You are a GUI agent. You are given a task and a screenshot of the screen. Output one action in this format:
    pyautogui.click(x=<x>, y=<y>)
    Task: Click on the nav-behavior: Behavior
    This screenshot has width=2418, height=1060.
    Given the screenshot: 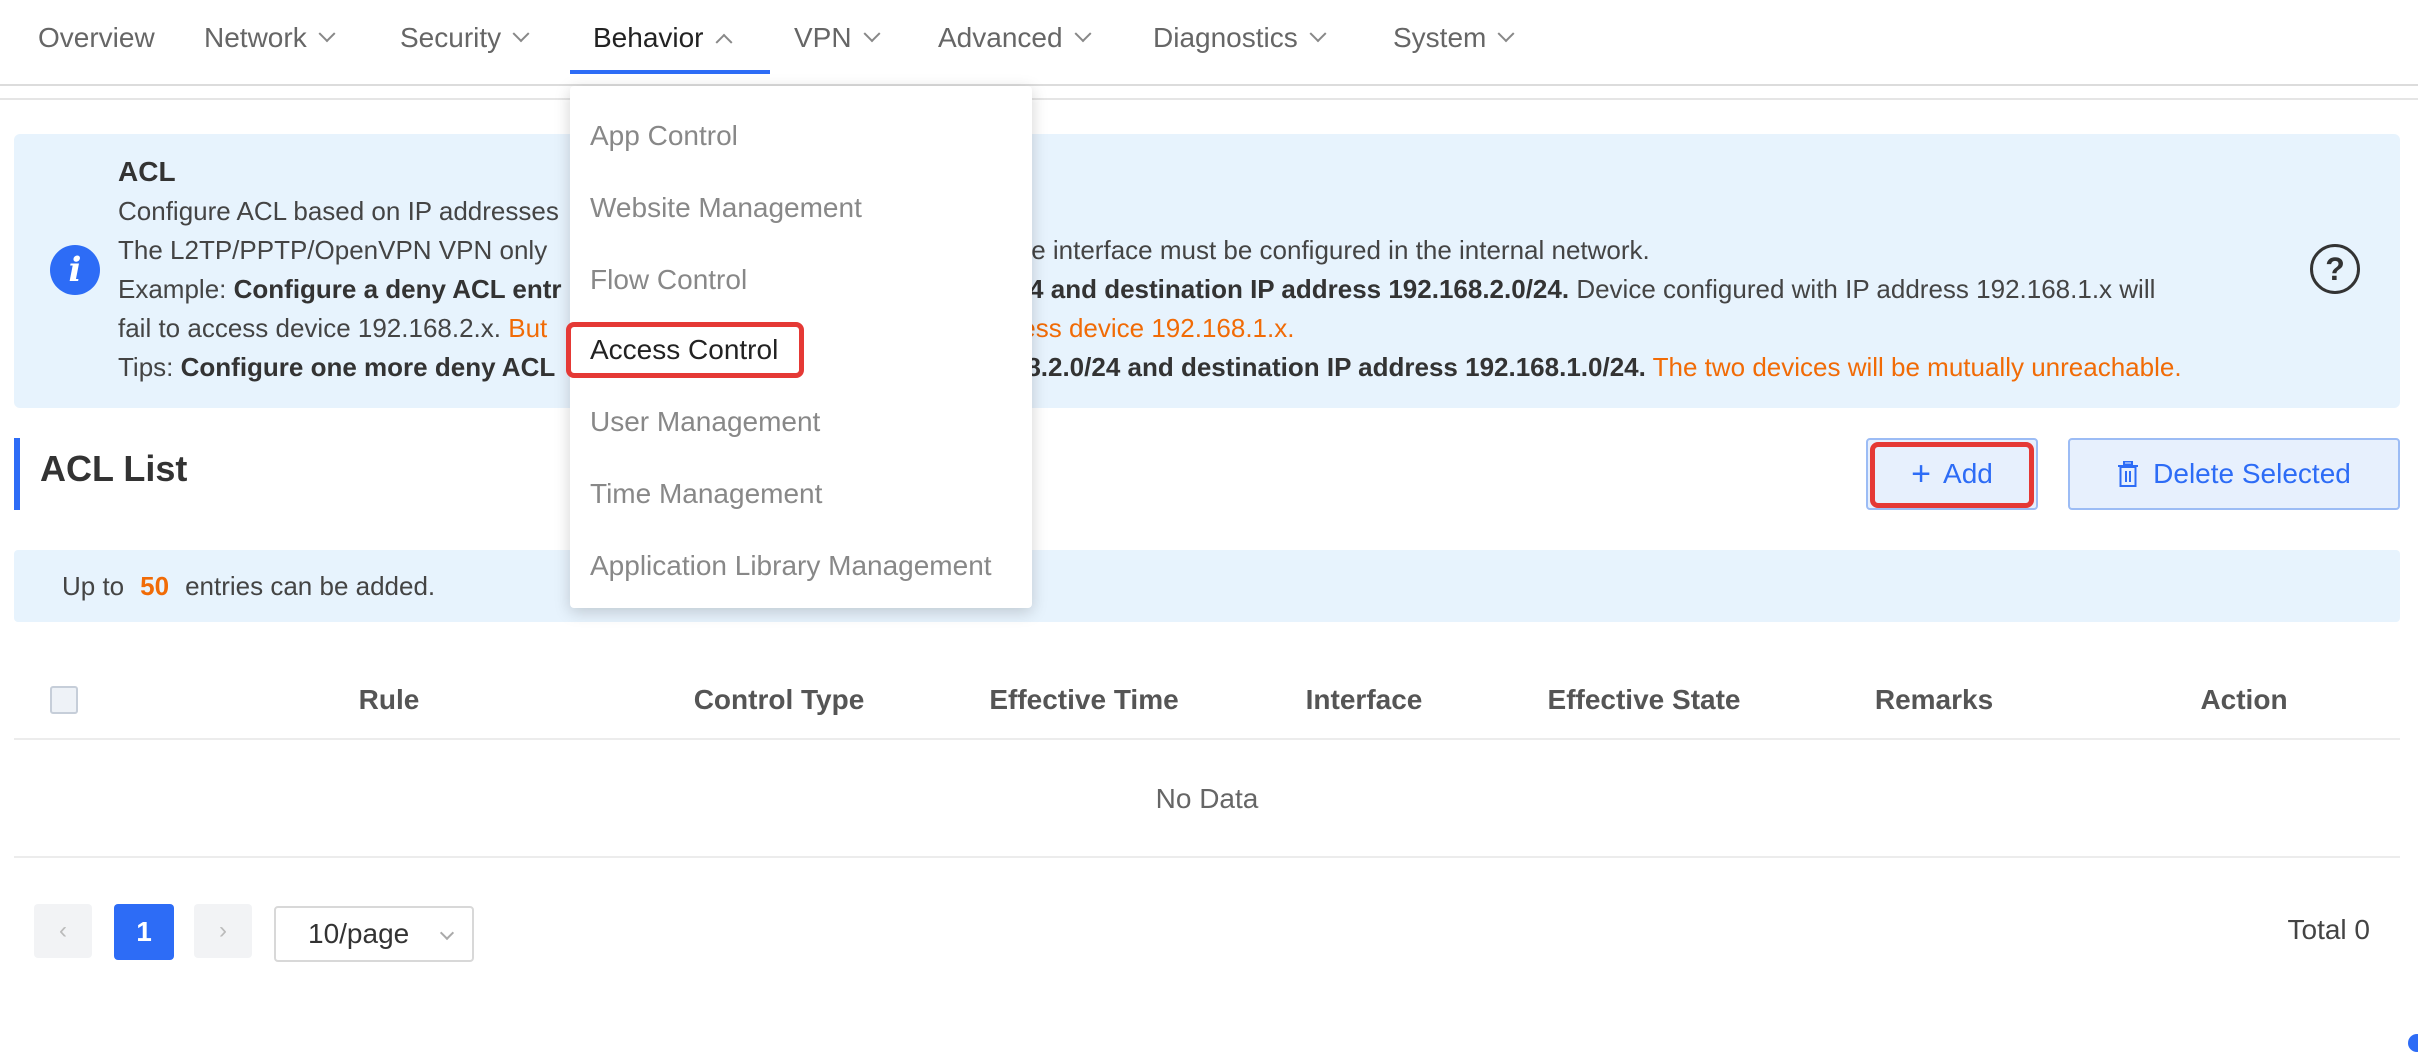 What is the action you would take?
    pyautogui.click(x=663, y=38)
    